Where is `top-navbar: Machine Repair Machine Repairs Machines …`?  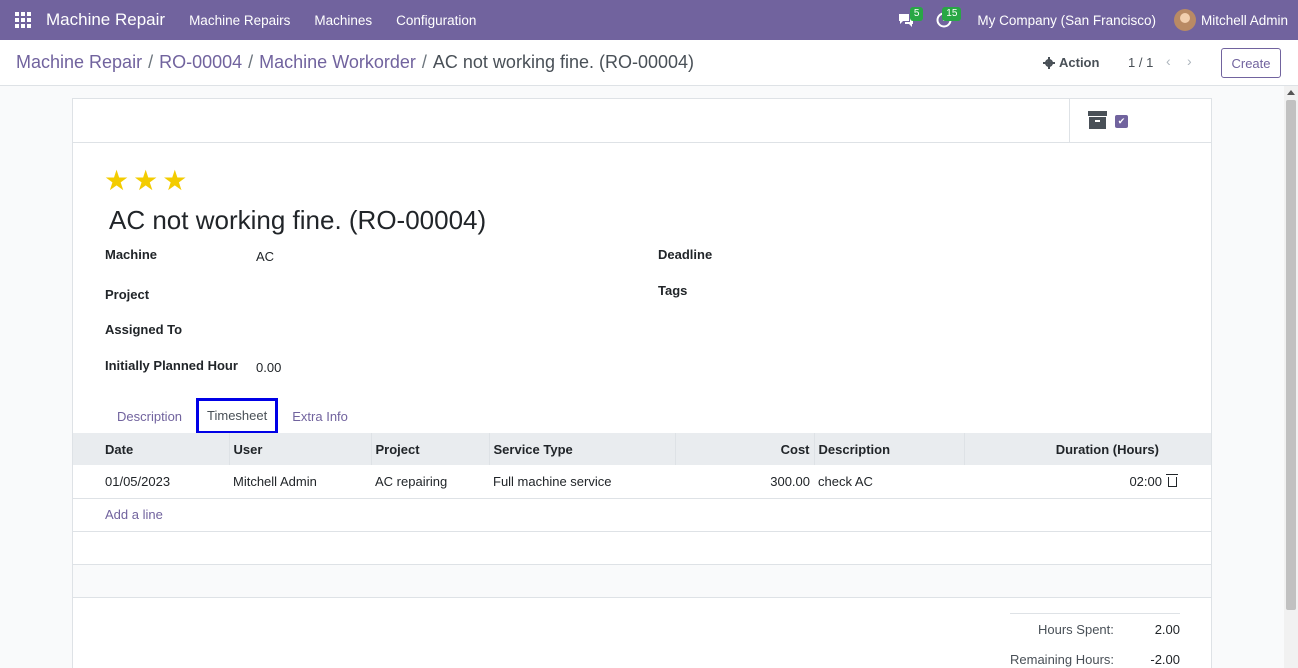 top-navbar: Machine Repair Machine Repairs Machines … is located at coordinates (649, 20).